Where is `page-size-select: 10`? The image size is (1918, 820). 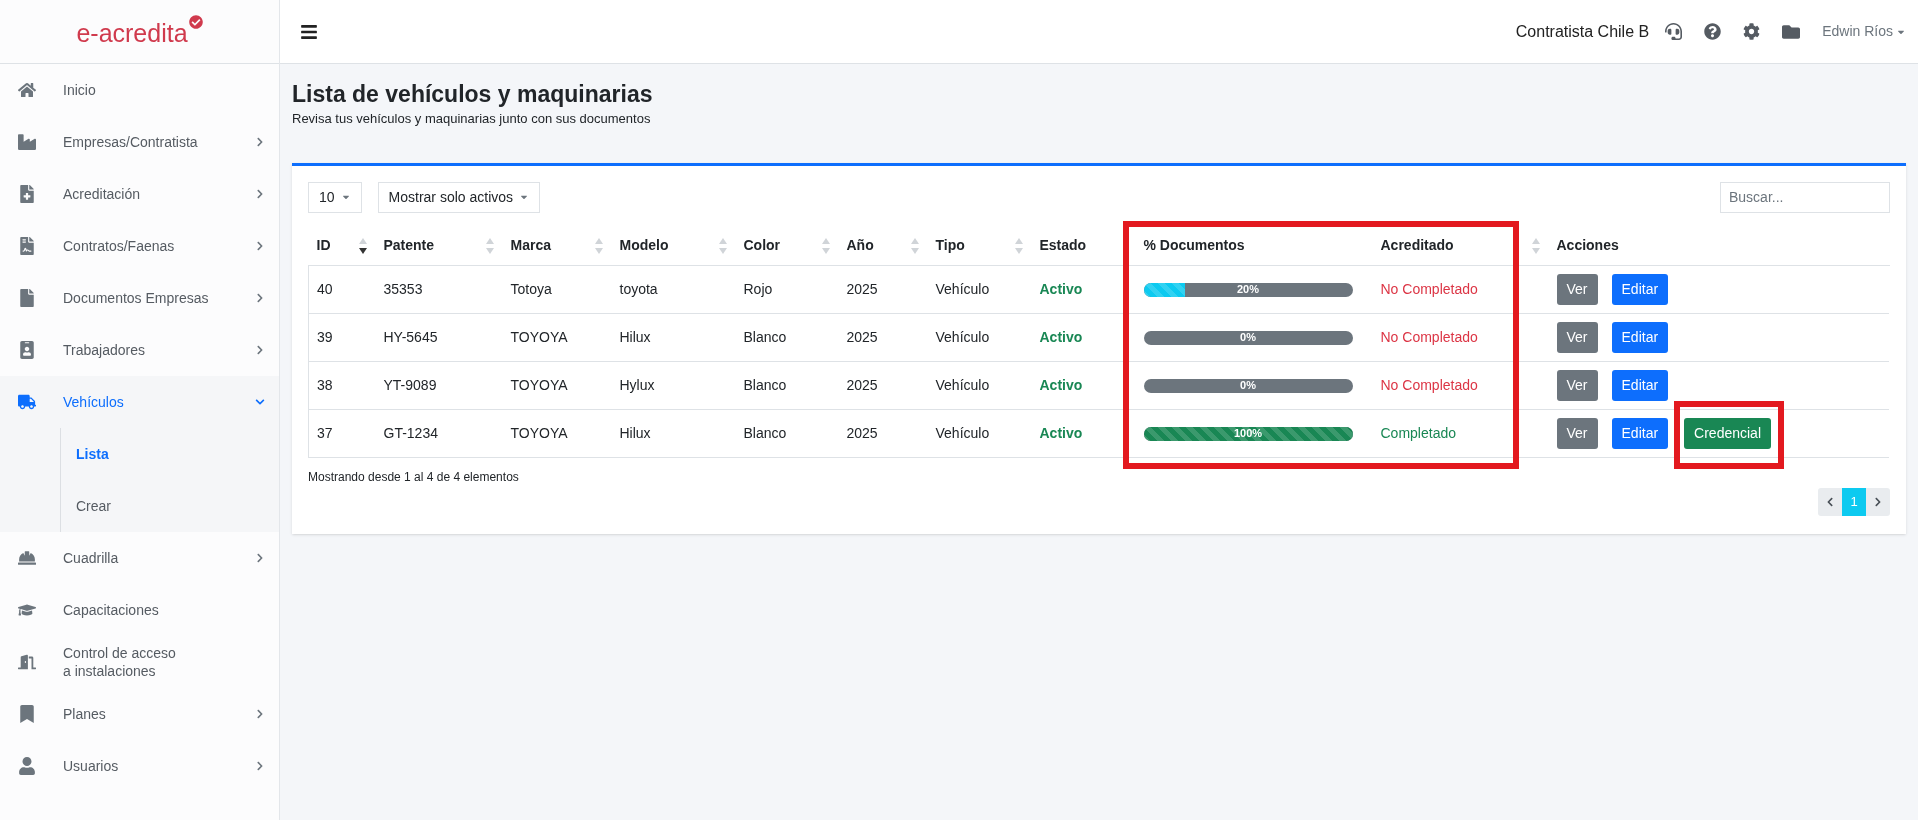 page-size-select: 10 is located at coordinates (335, 197).